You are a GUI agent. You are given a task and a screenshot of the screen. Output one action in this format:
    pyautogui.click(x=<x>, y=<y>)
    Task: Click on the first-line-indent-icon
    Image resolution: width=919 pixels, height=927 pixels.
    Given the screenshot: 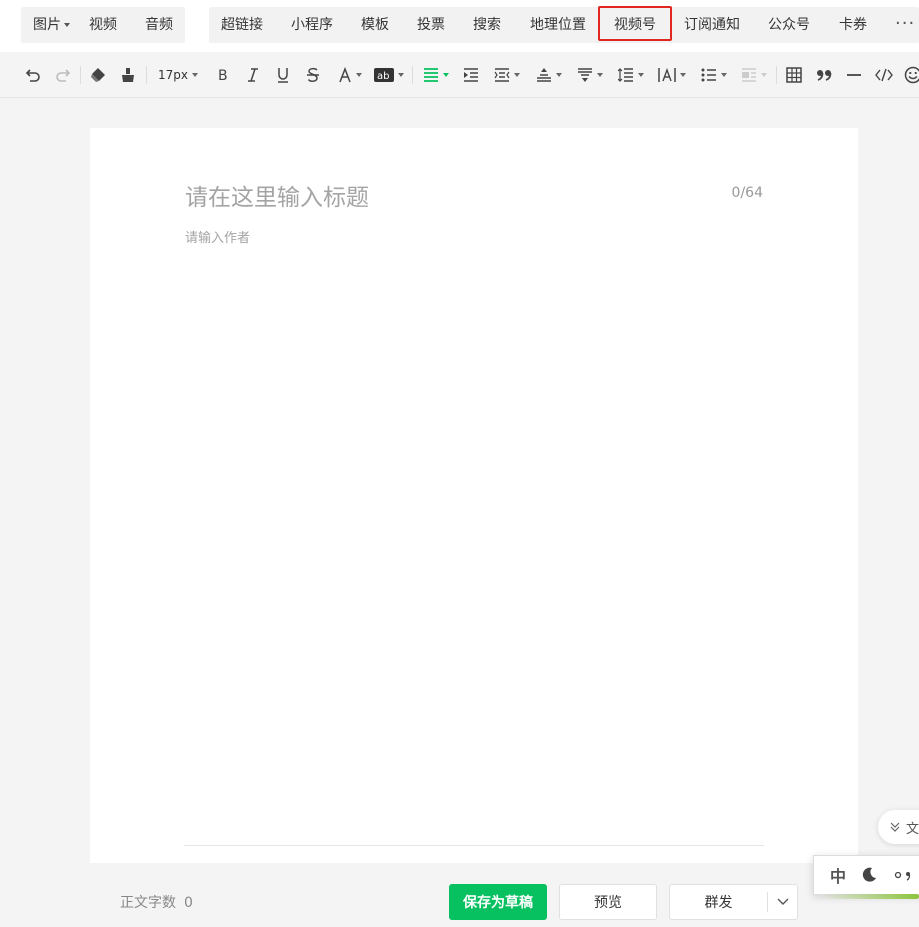 What is the action you would take?
    pyautogui.click(x=507, y=75)
    